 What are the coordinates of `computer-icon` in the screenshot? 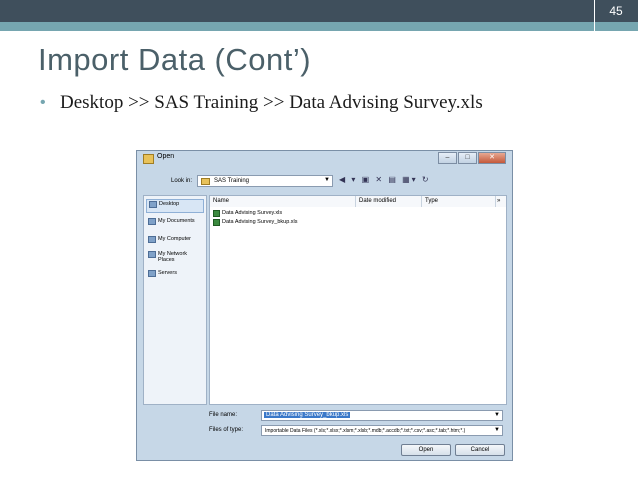 It's located at (152, 239).